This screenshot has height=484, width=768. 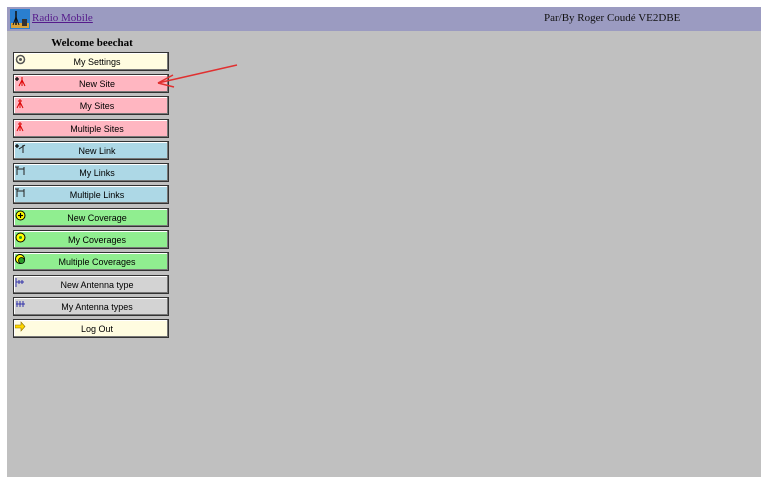 I want to click on my-antenna-types-button: My Antenna types, so click(x=91, y=306).